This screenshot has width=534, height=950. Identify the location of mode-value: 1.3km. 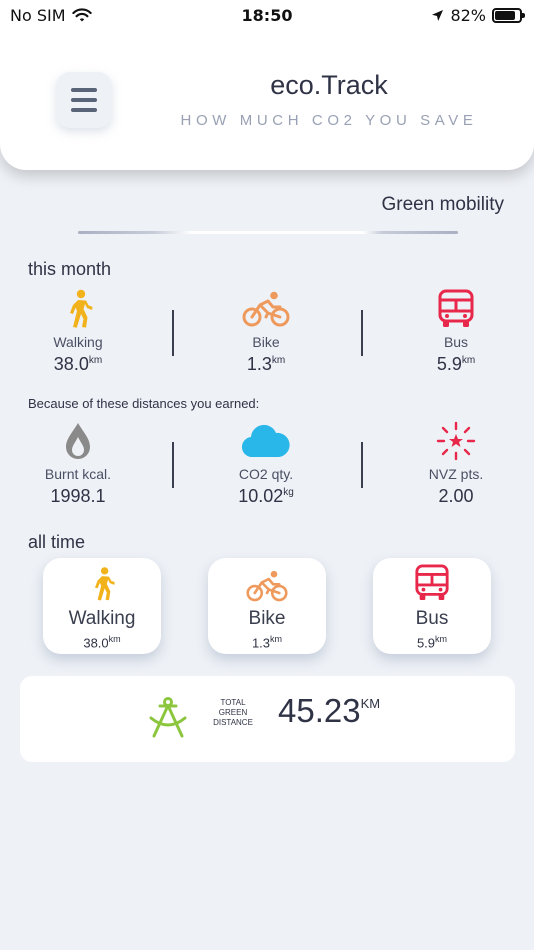
(266, 364).